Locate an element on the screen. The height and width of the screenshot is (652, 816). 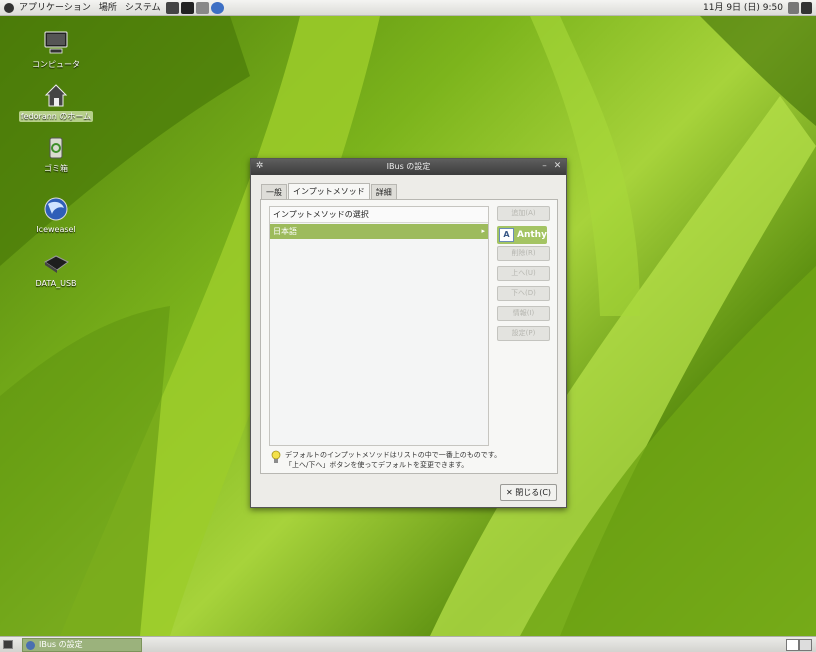
tab-bar: 一般 インプットメソッド 詳細 is located at coordinates (329, 191).